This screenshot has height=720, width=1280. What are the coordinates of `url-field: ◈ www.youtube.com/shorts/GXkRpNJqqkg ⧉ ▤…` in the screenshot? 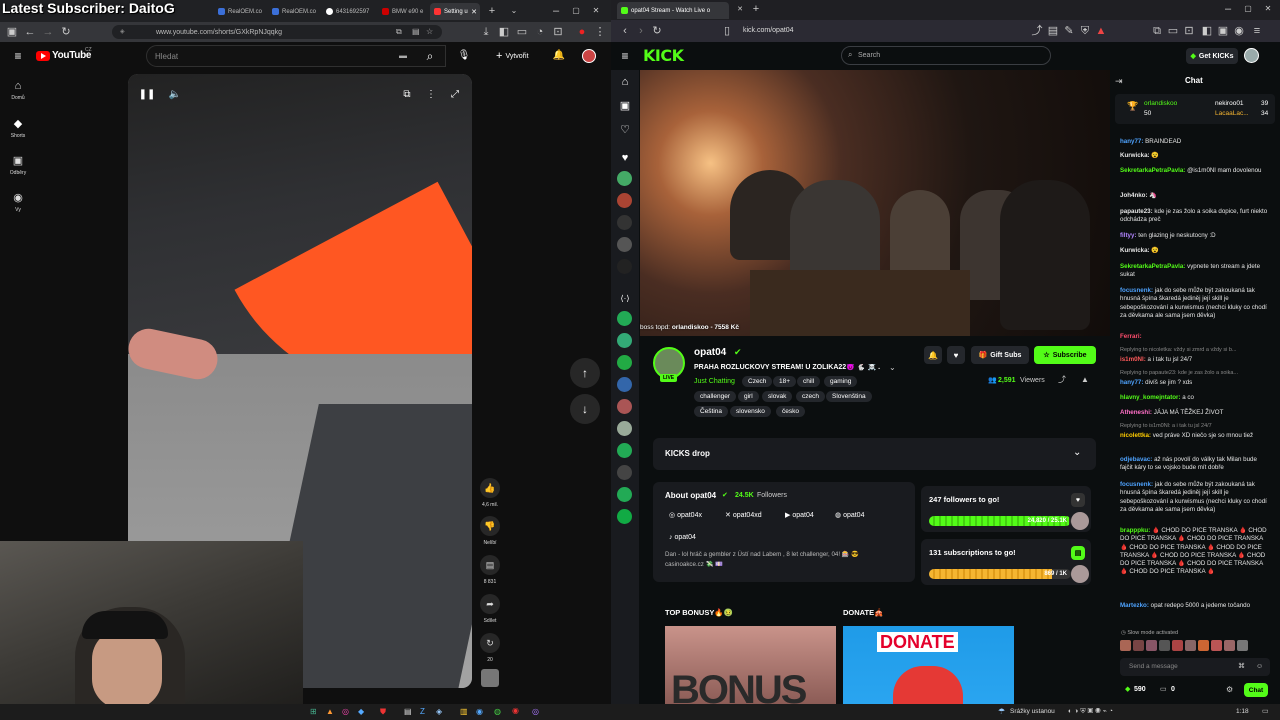 It's located at (277, 32).